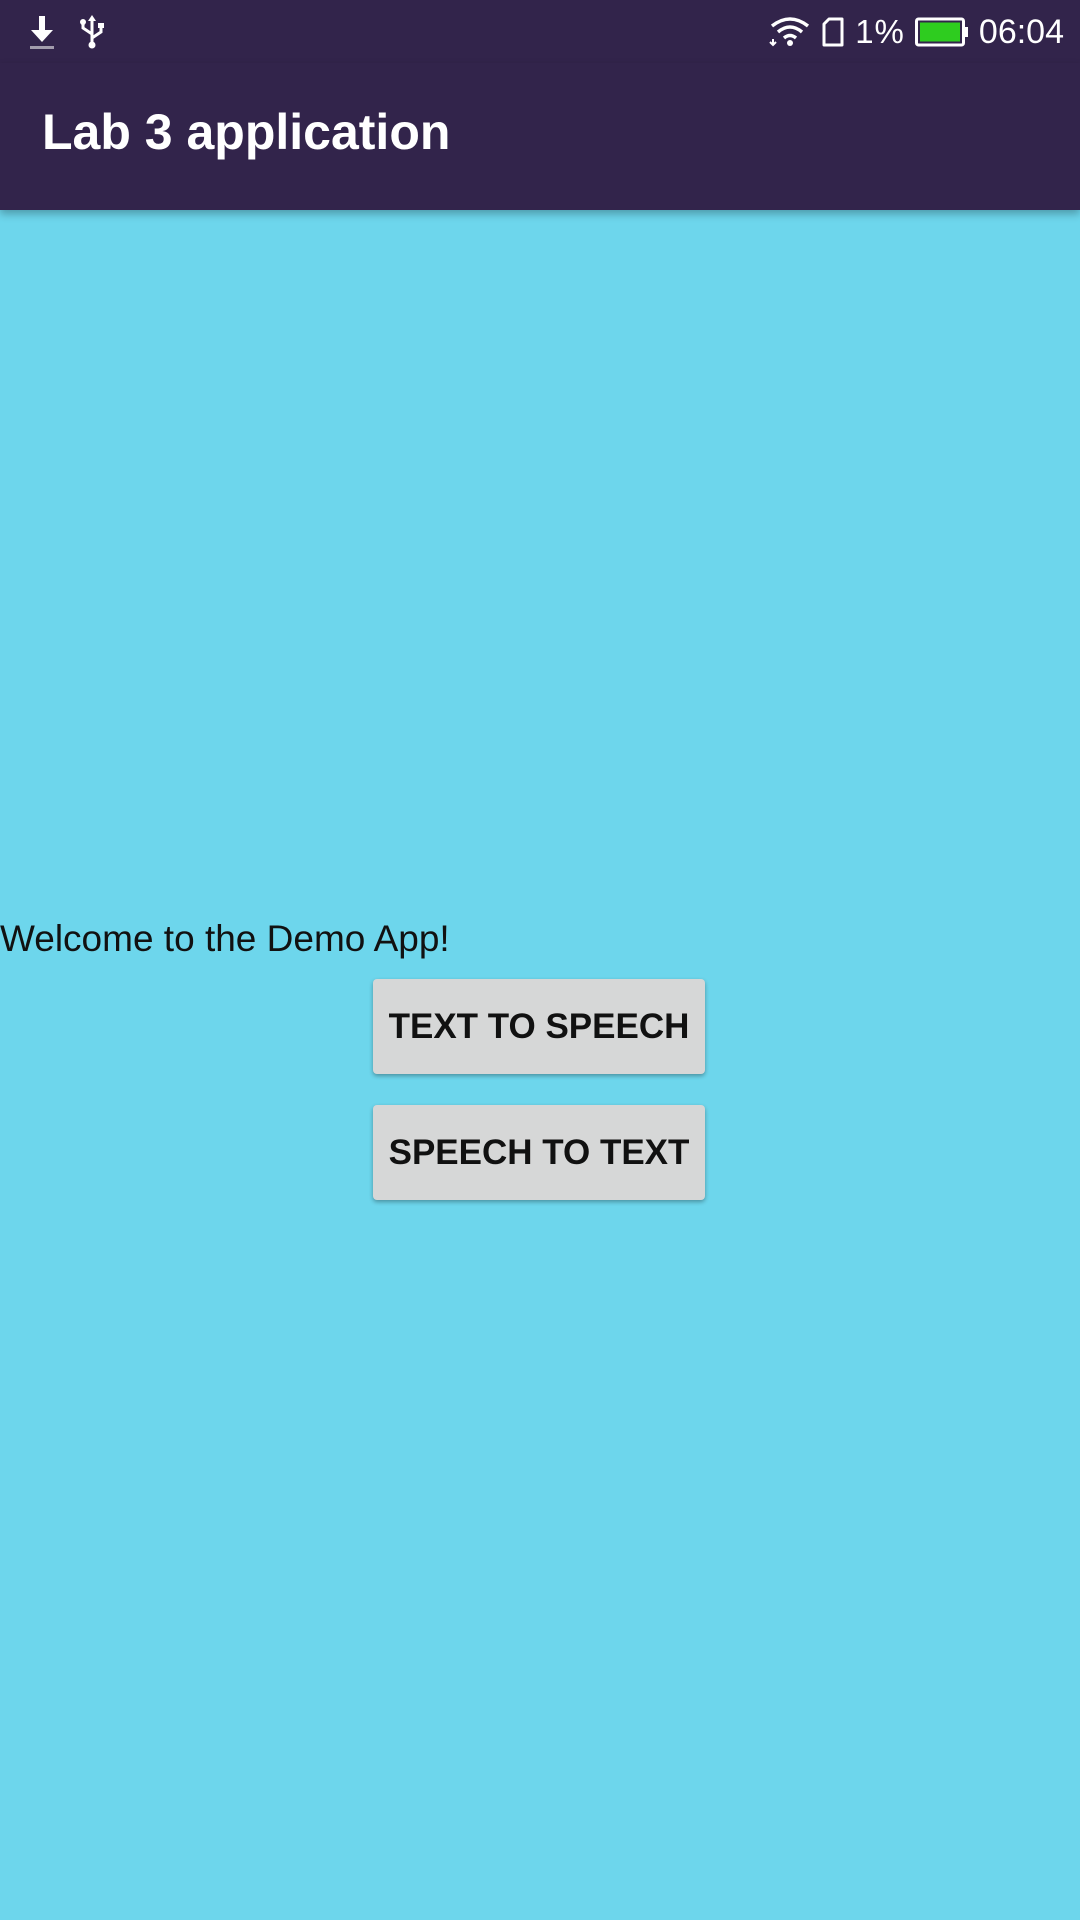 This screenshot has height=1920, width=1080. I want to click on usb-icon, so click(92, 32).